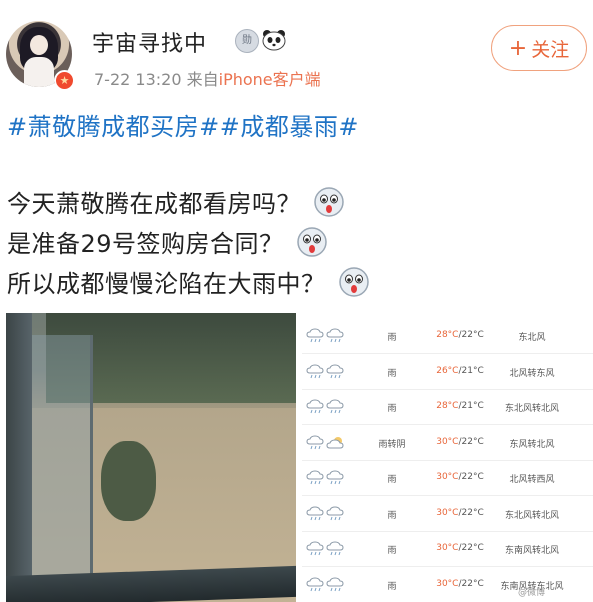 This screenshot has width=593, height=602. Describe the element at coordinates (531, 551) in the screenshot. I see `weather-wind: 东南风转北风` at that location.